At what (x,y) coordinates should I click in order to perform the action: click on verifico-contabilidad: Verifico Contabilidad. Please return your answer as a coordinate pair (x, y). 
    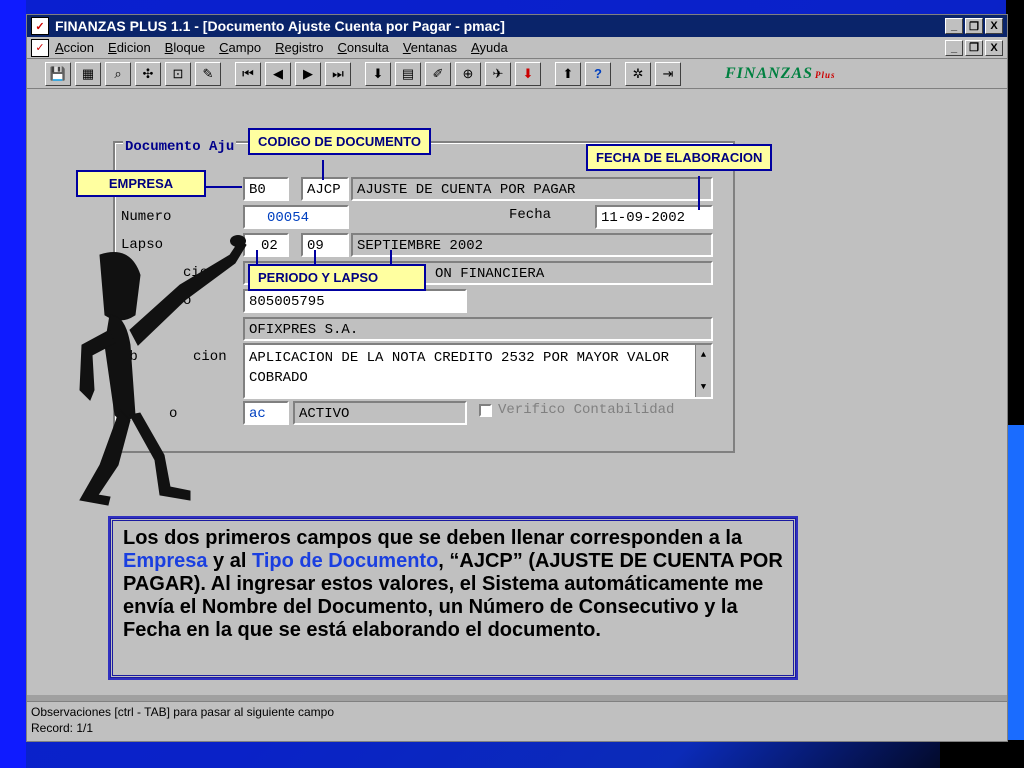
    Looking at the image, I should click on (576, 410).